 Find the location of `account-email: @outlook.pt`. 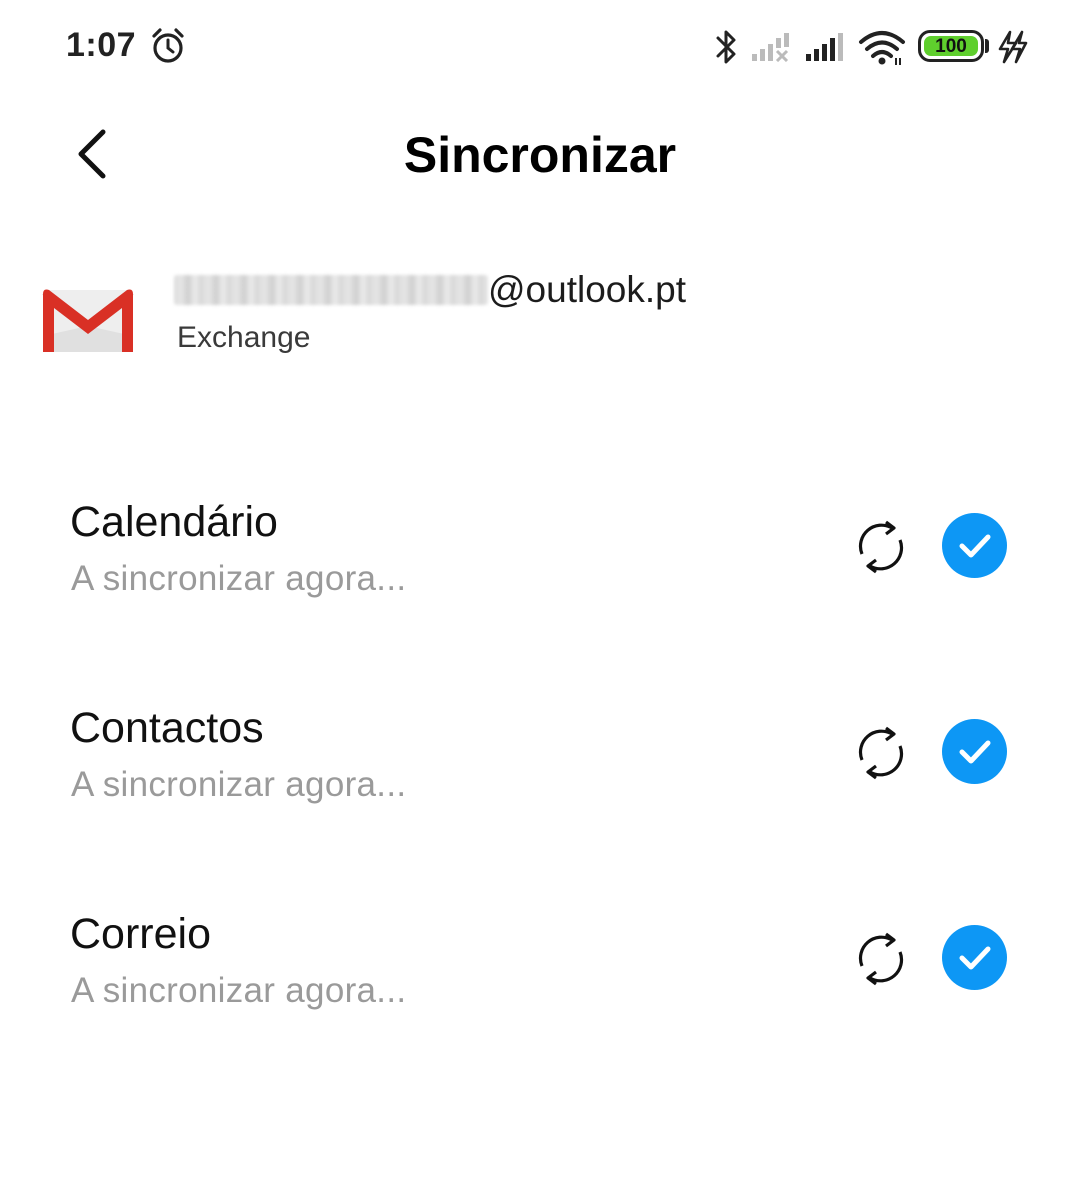

account-email: @outlook.pt is located at coordinates (430, 290).